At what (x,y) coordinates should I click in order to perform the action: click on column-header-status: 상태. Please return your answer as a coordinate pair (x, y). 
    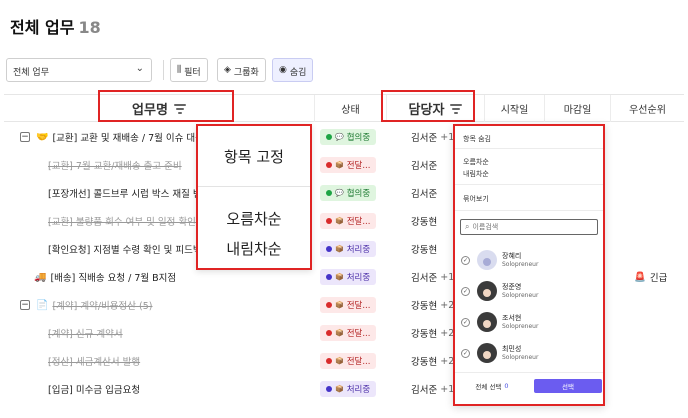
    Looking at the image, I should click on (350, 108).